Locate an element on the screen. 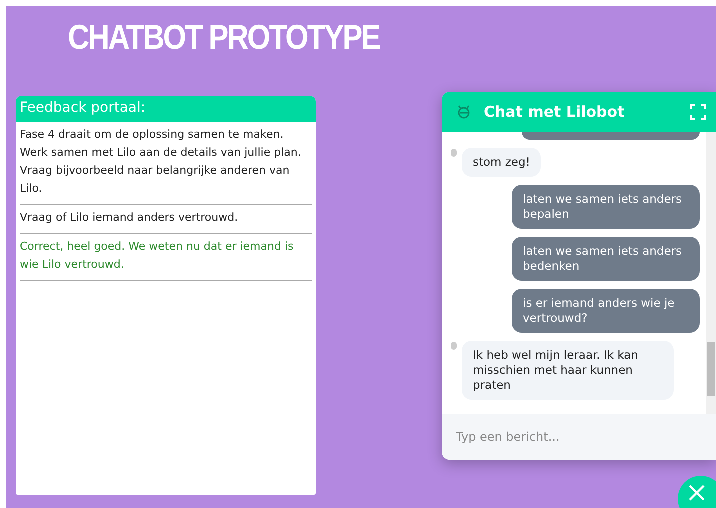 This screenshot has height=508, width=716. fullscreen-icon is located at coordinates (698, 112).